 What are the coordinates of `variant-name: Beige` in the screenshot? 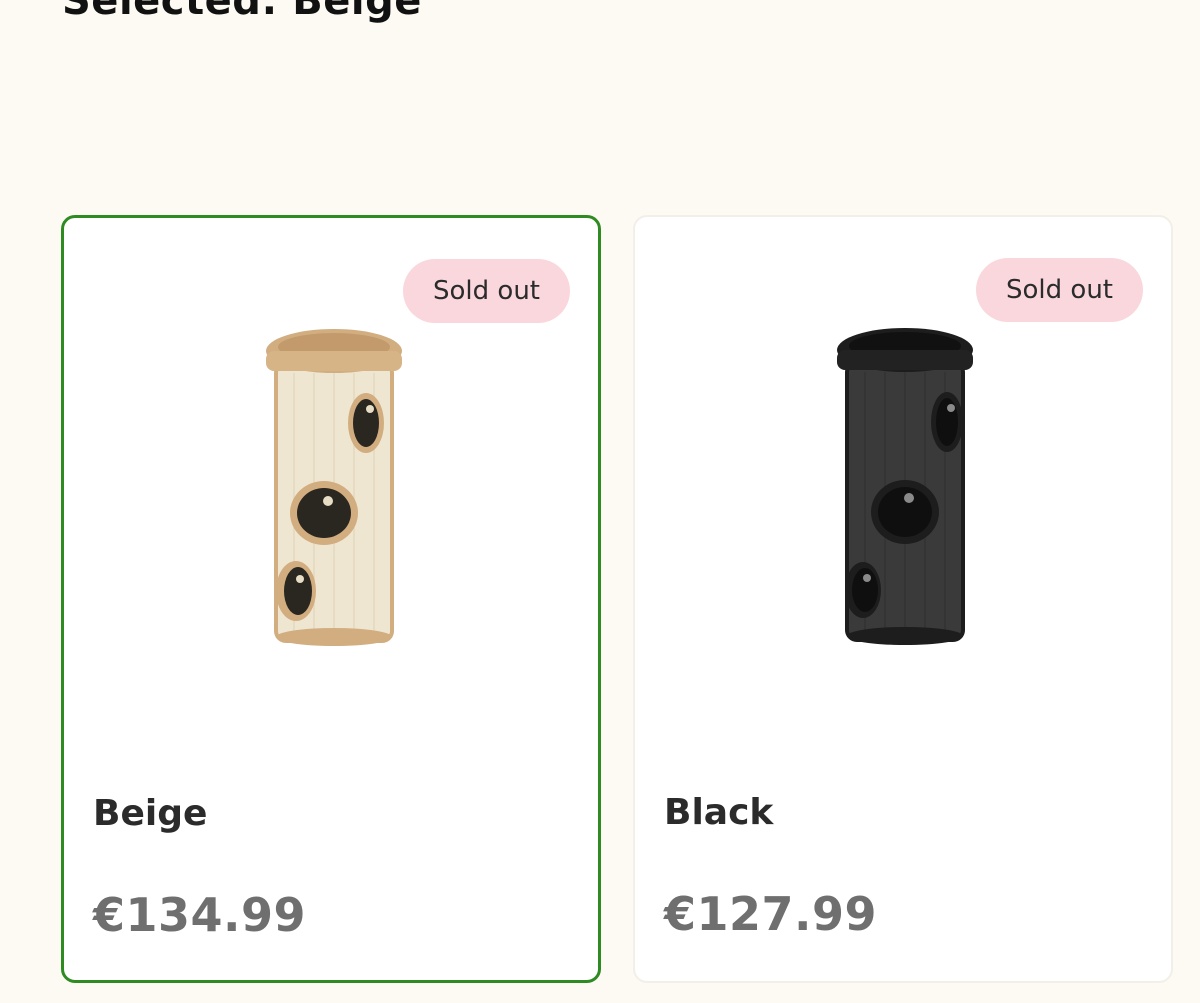 It's located at (150, 813).